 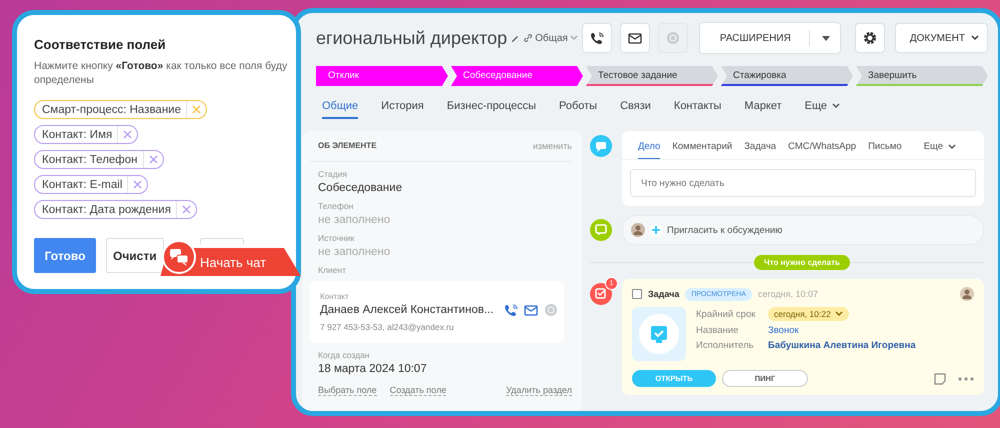 I want to click on tab: Связи, so click(x=635, y=109).